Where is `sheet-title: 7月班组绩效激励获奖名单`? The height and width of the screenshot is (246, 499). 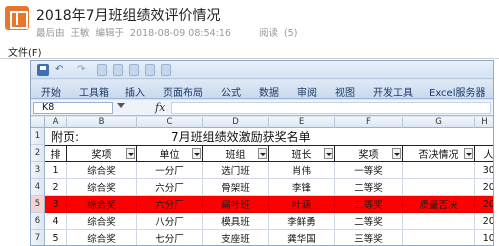
sheet-title: 7月班组绩效激励获奖名单 is located at coordinates (241, 136).